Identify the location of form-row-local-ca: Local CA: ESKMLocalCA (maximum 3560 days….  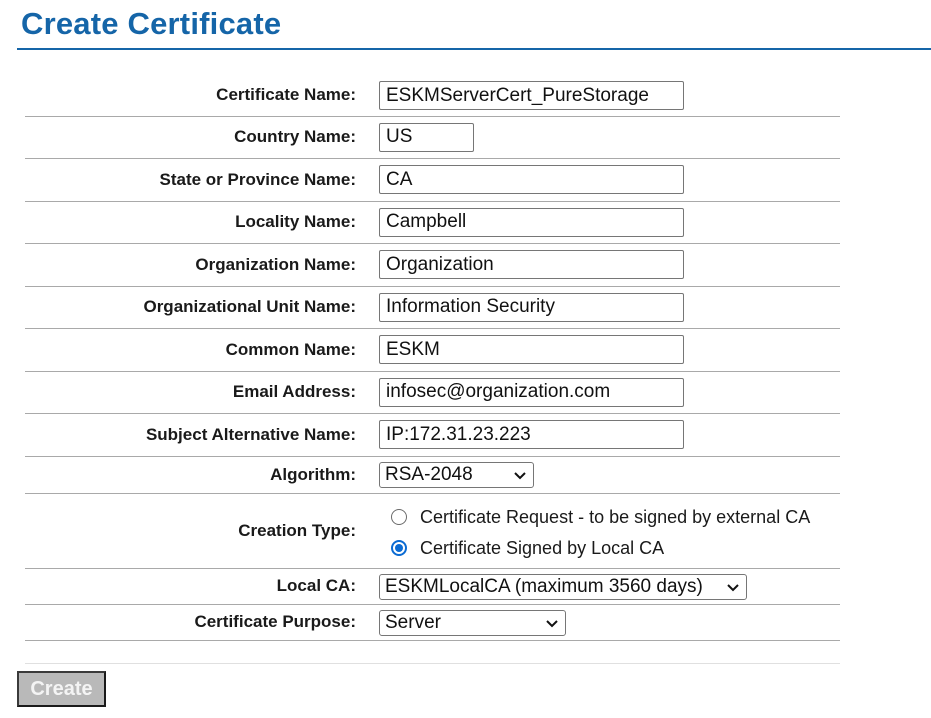
(432, 587).